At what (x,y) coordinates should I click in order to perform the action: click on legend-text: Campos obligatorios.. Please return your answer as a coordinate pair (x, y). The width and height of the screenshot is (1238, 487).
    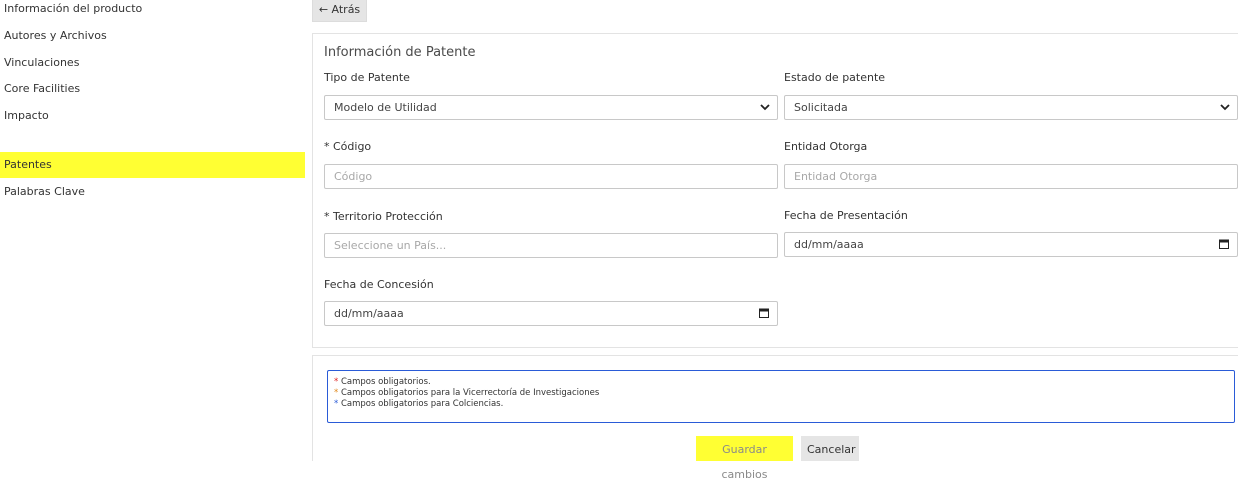
    Looking at the image, I should click on (385, 382).